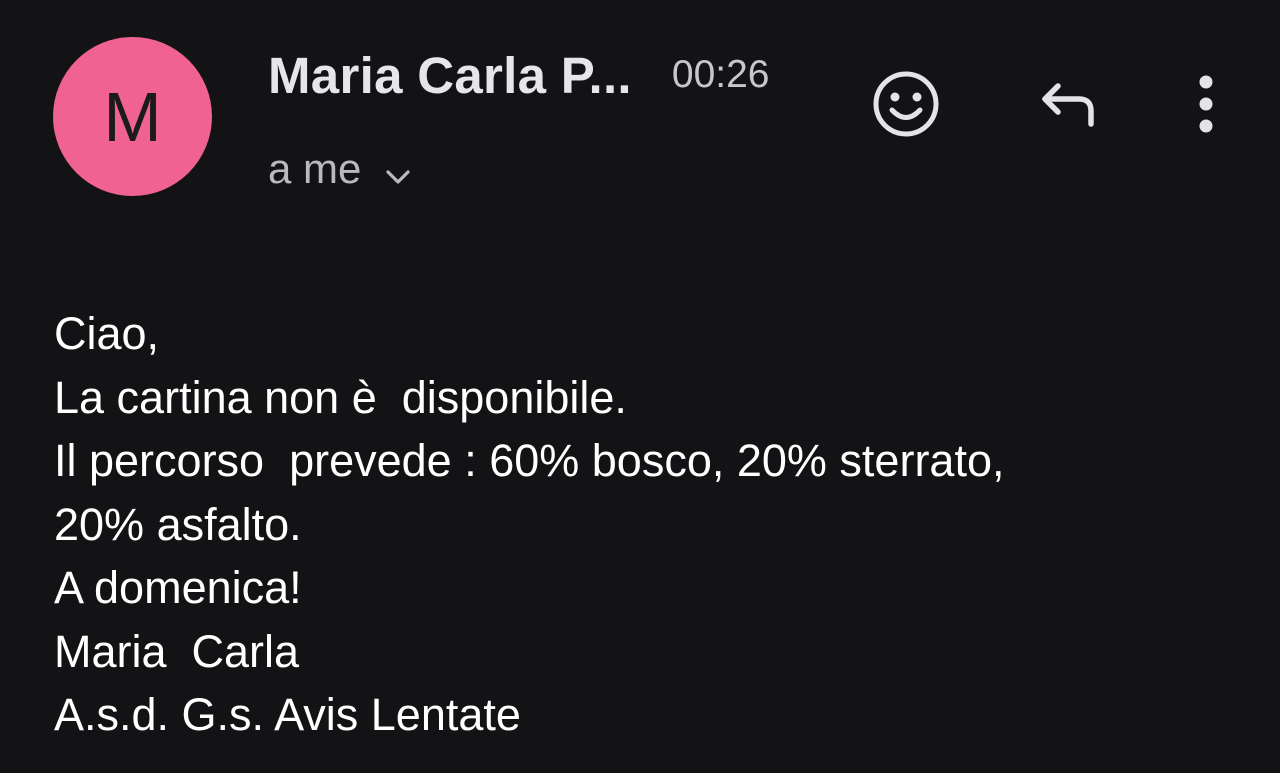 The width and height of the screenshot is (1280, 773). I want to click on sender-avatar: M, so click(132, 116).